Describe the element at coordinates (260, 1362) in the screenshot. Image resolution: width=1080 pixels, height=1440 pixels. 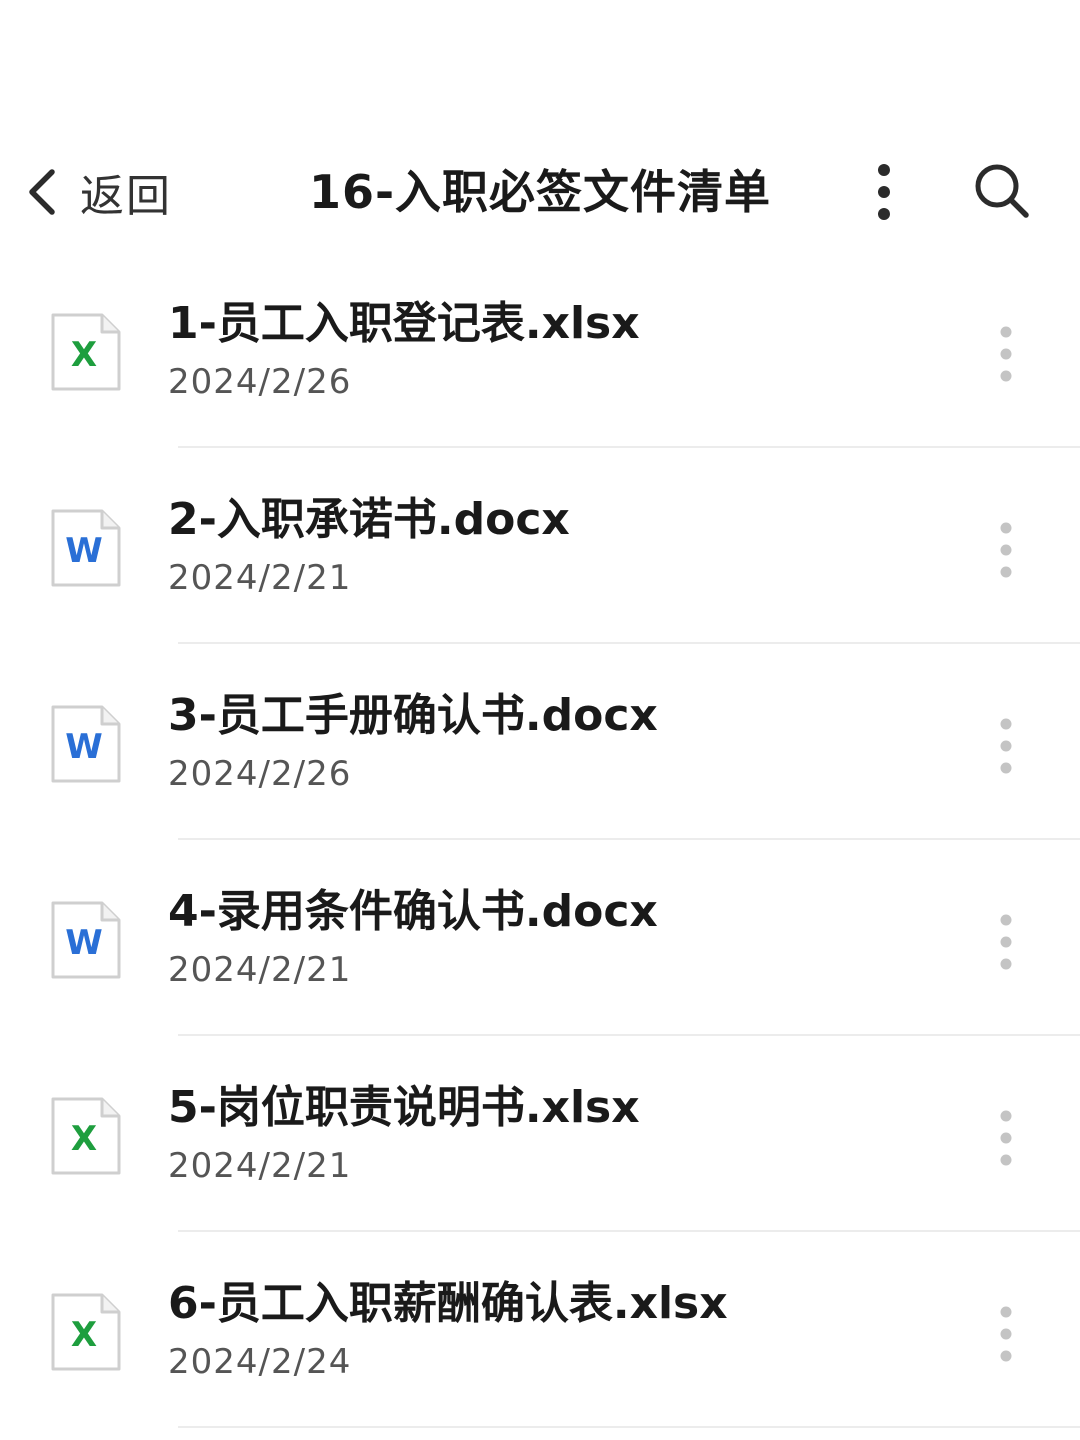
I see `file-date: 2024/2/24` at that location.